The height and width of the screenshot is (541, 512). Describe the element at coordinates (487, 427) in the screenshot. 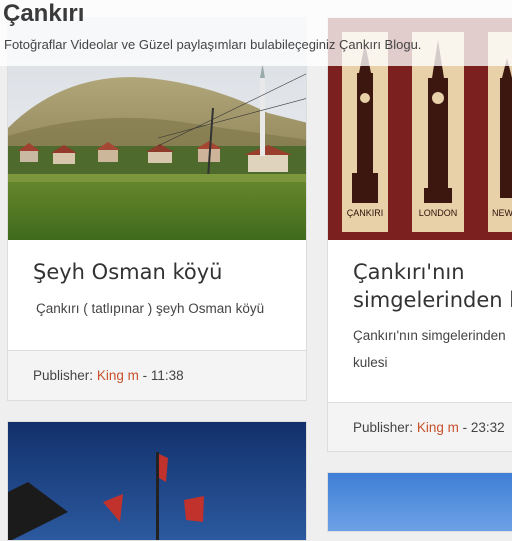

I see `post-time: 23:32` at that location.